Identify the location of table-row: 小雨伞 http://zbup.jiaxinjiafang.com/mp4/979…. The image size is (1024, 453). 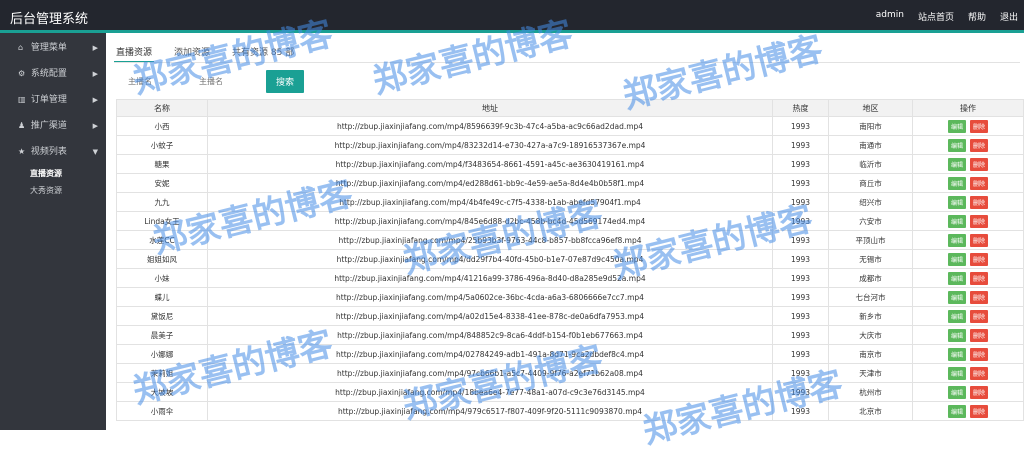
(570, 411).